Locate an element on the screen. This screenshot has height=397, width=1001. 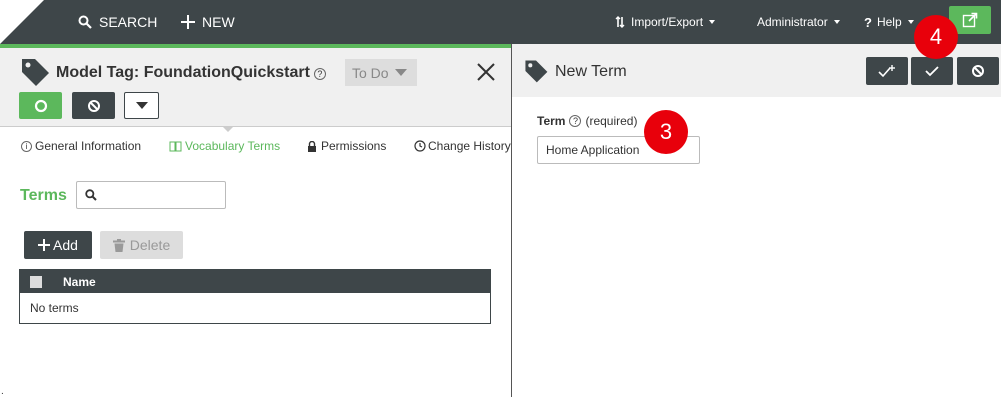
search-button: SEARCH is located at coordinates (117, 22).